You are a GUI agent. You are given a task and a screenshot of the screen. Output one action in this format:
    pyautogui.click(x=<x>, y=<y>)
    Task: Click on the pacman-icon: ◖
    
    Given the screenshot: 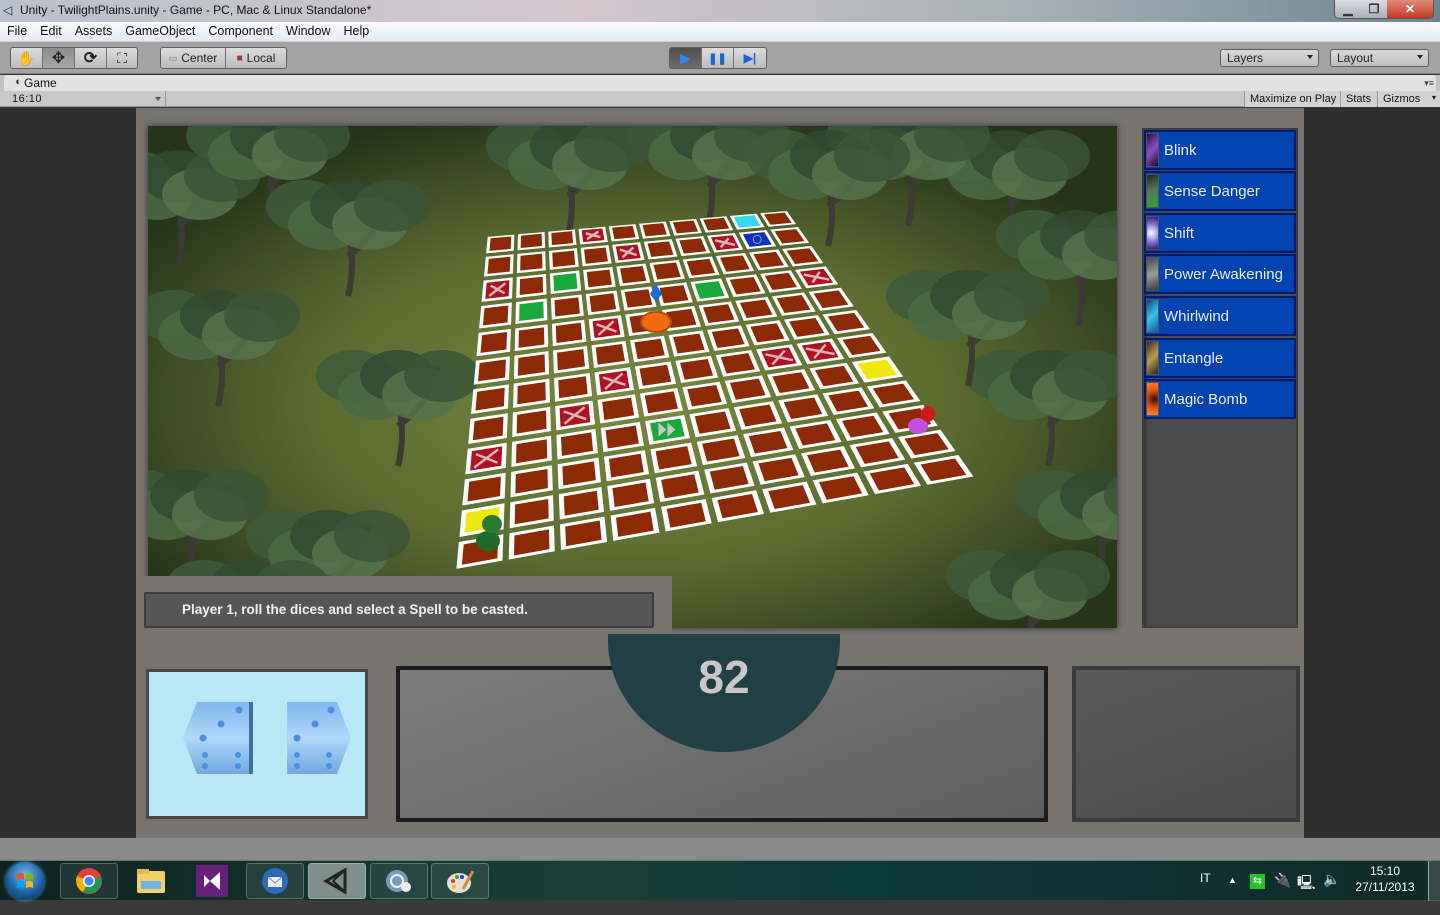 What is the action you would take?
    pyautogui.click(x=17, y=82)
    